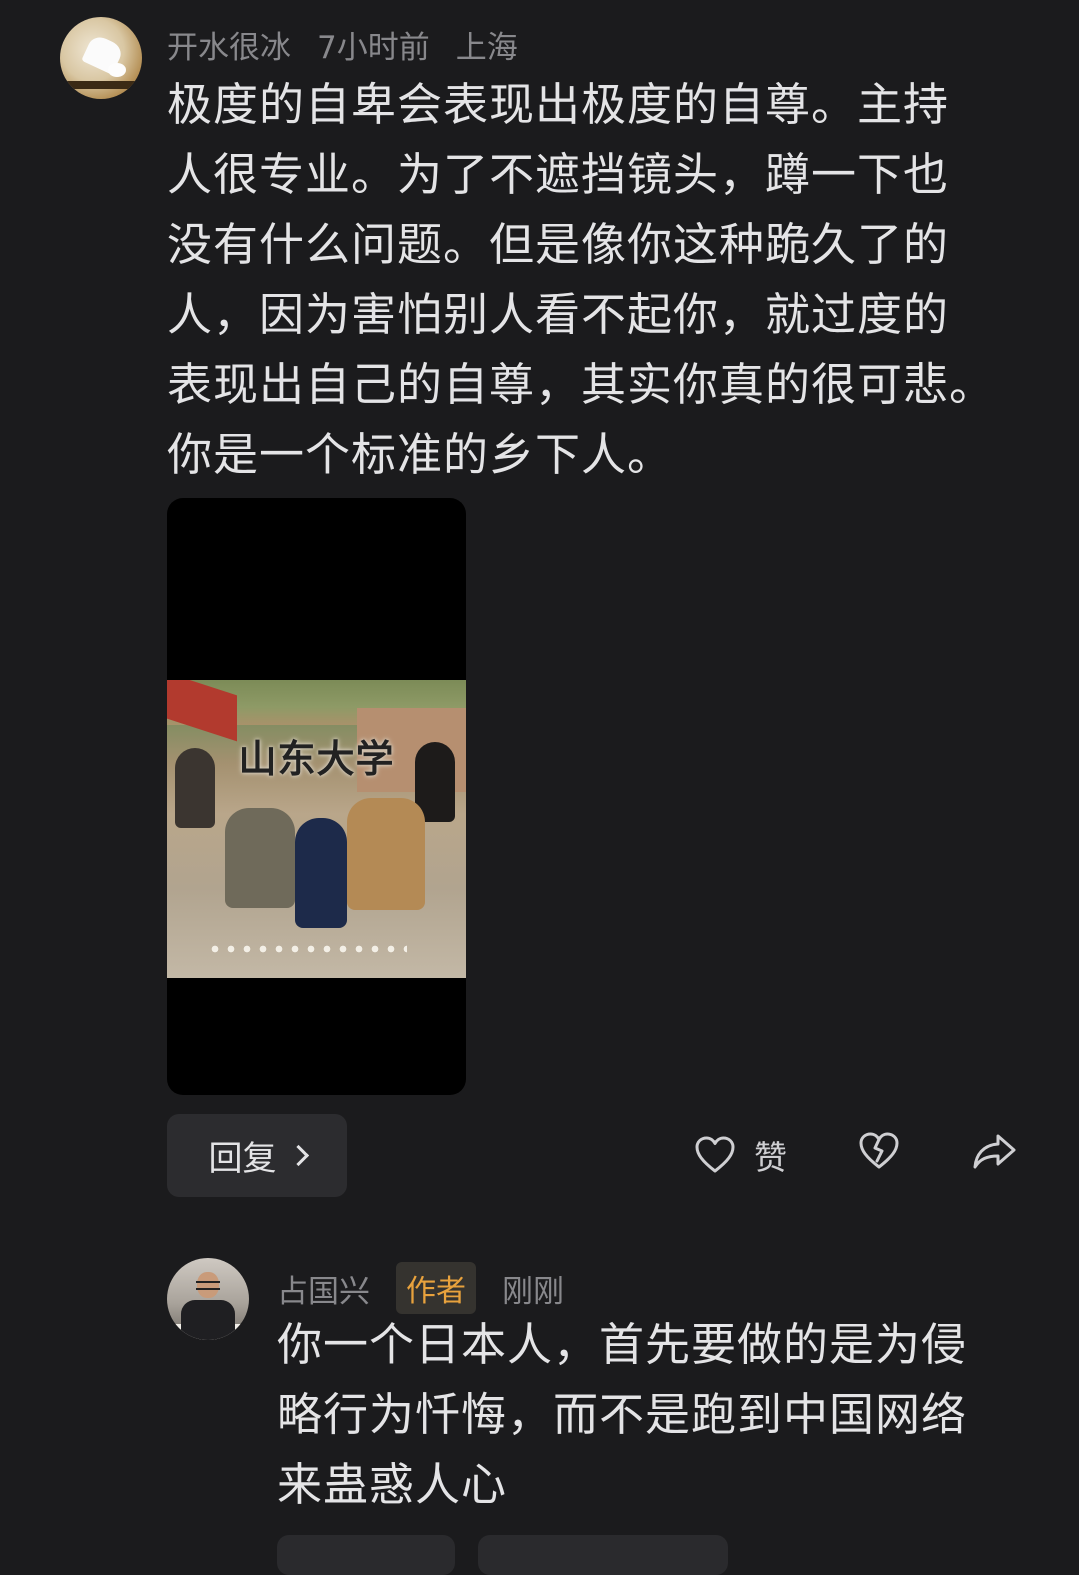 This screenshot has width=1079, height=1575. I want to click on commenter-avatar, so click(101, 58).